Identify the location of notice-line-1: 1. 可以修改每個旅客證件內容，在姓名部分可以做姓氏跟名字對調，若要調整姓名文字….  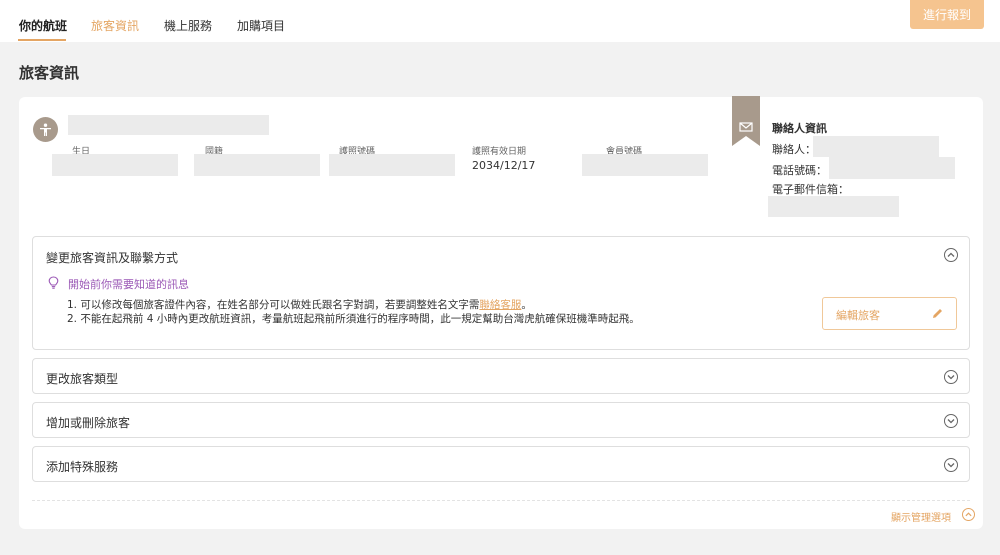
(299, 304).